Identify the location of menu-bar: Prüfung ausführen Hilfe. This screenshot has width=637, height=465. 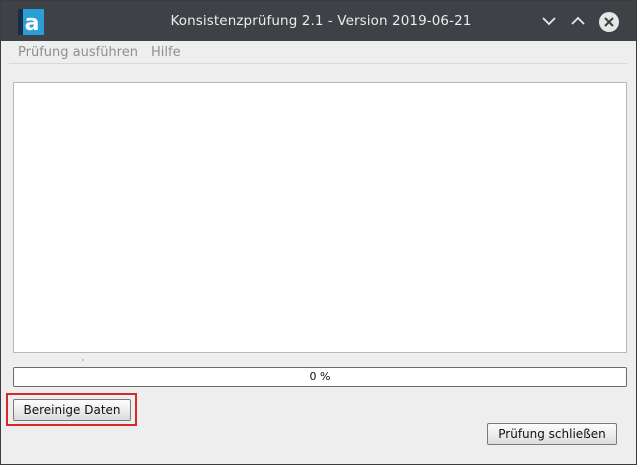
(318, 52).